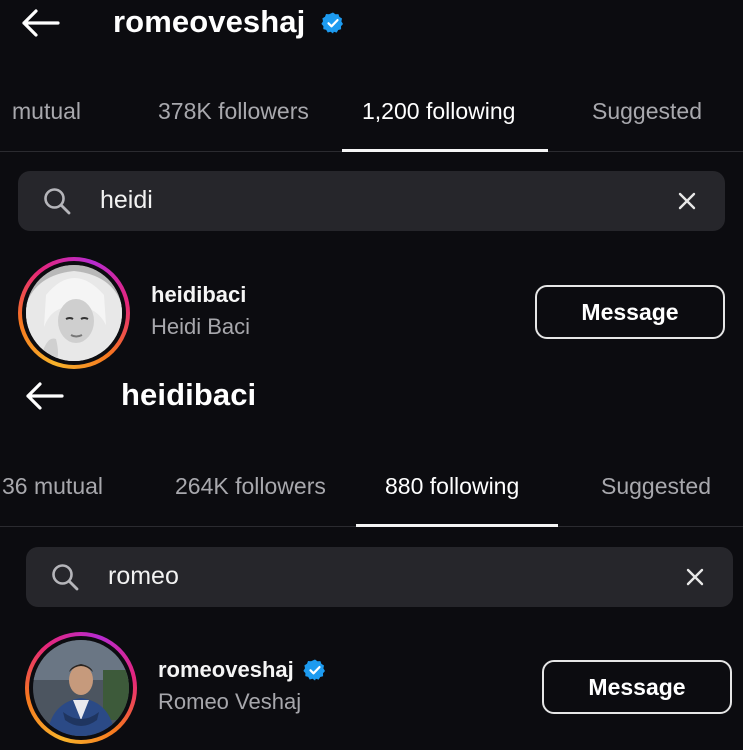  I want to click on search-input: heidi, so click(126, 200).